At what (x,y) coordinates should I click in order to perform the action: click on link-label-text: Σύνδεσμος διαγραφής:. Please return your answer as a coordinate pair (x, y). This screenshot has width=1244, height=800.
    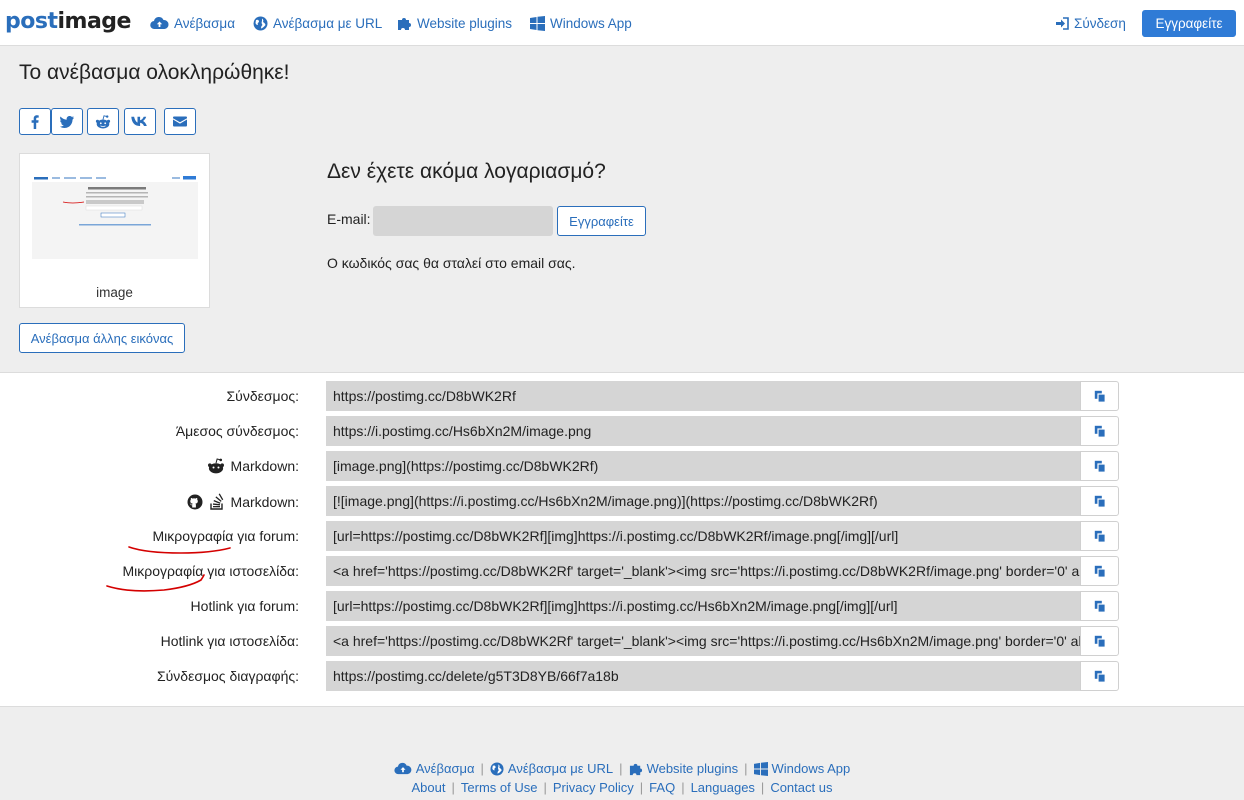
    Looking at the image, I should click on (227, 676).